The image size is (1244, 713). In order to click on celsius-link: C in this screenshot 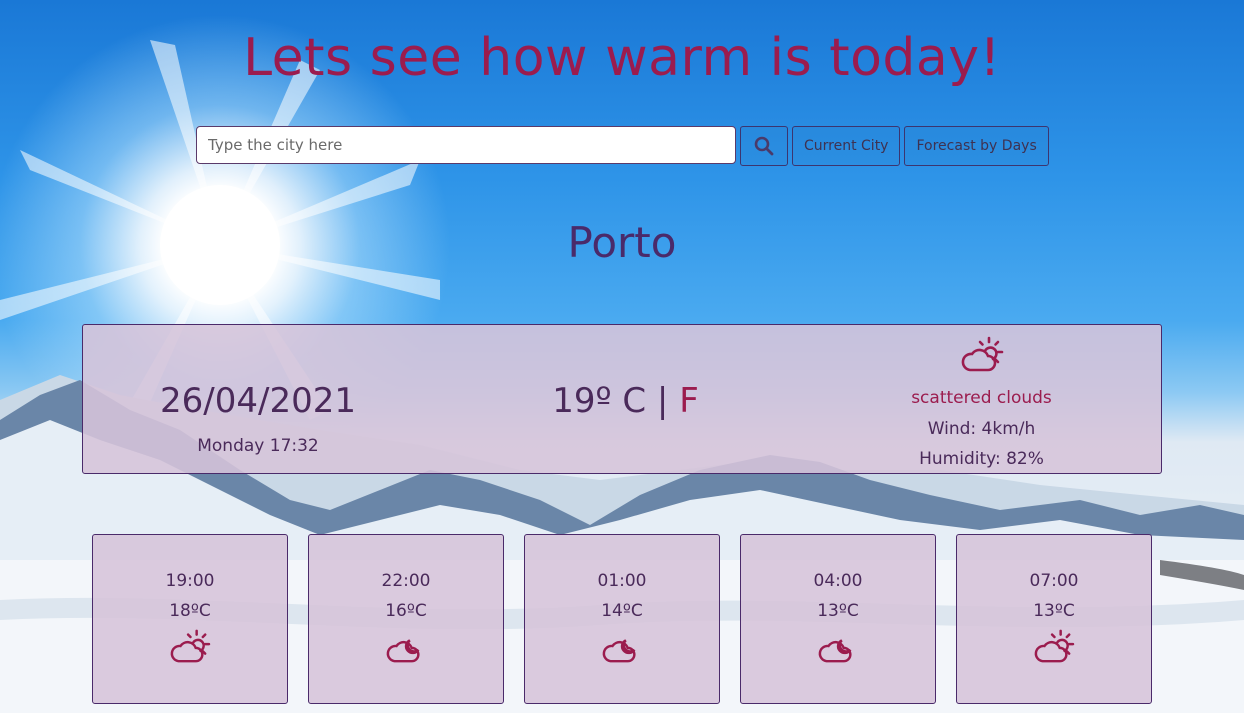, I will do `click(634, 401)`.